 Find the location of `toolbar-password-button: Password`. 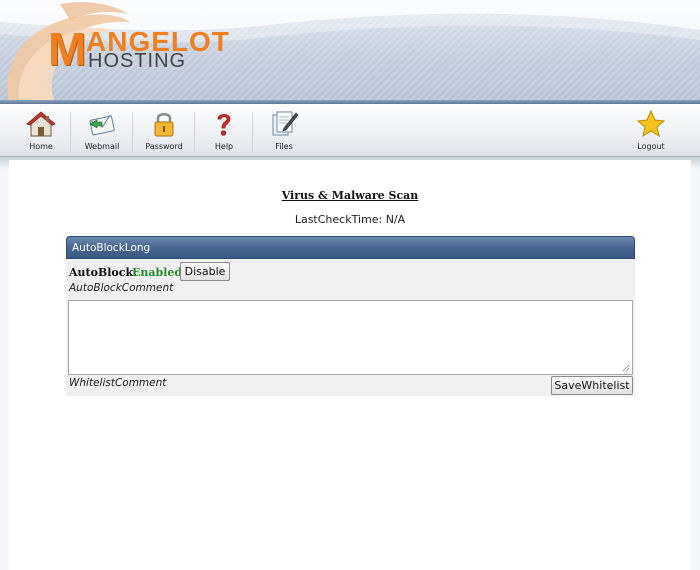

toolbar-password-button: Password is located at coordinates (164, 130).